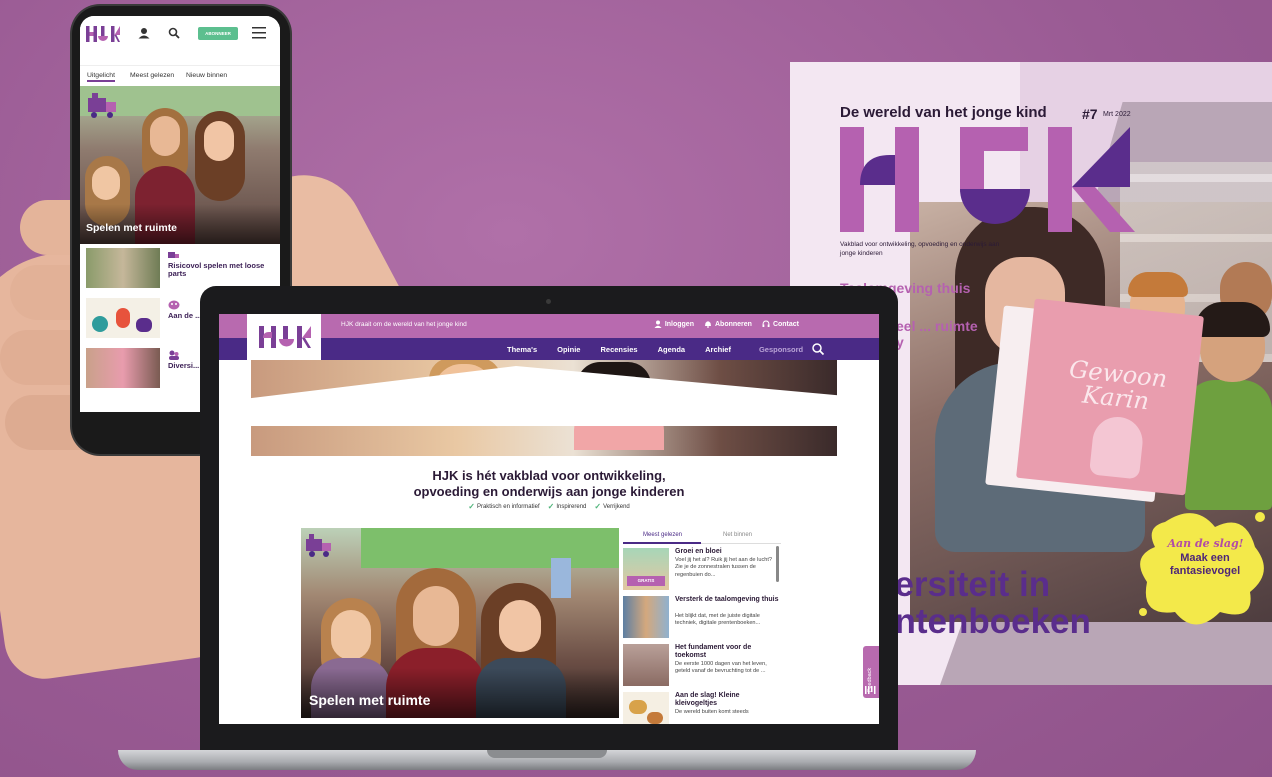 This screenshot has width=1272, height=777. I want to click on tab-uitgelicht: Uitgelicht, so click(101, 77).